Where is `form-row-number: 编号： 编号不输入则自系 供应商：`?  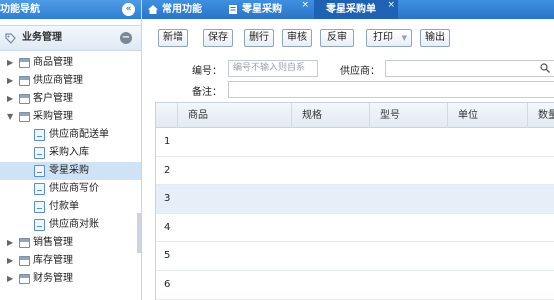 form-row-number: 编号： 编号不输入则自系 供应商： is located at coordinates (352, 69).